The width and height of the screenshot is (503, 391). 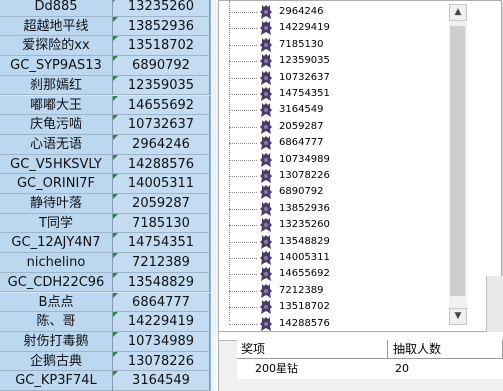 I want to click on name-cell: 嘟嘟大王, so click(x=56, y=105).